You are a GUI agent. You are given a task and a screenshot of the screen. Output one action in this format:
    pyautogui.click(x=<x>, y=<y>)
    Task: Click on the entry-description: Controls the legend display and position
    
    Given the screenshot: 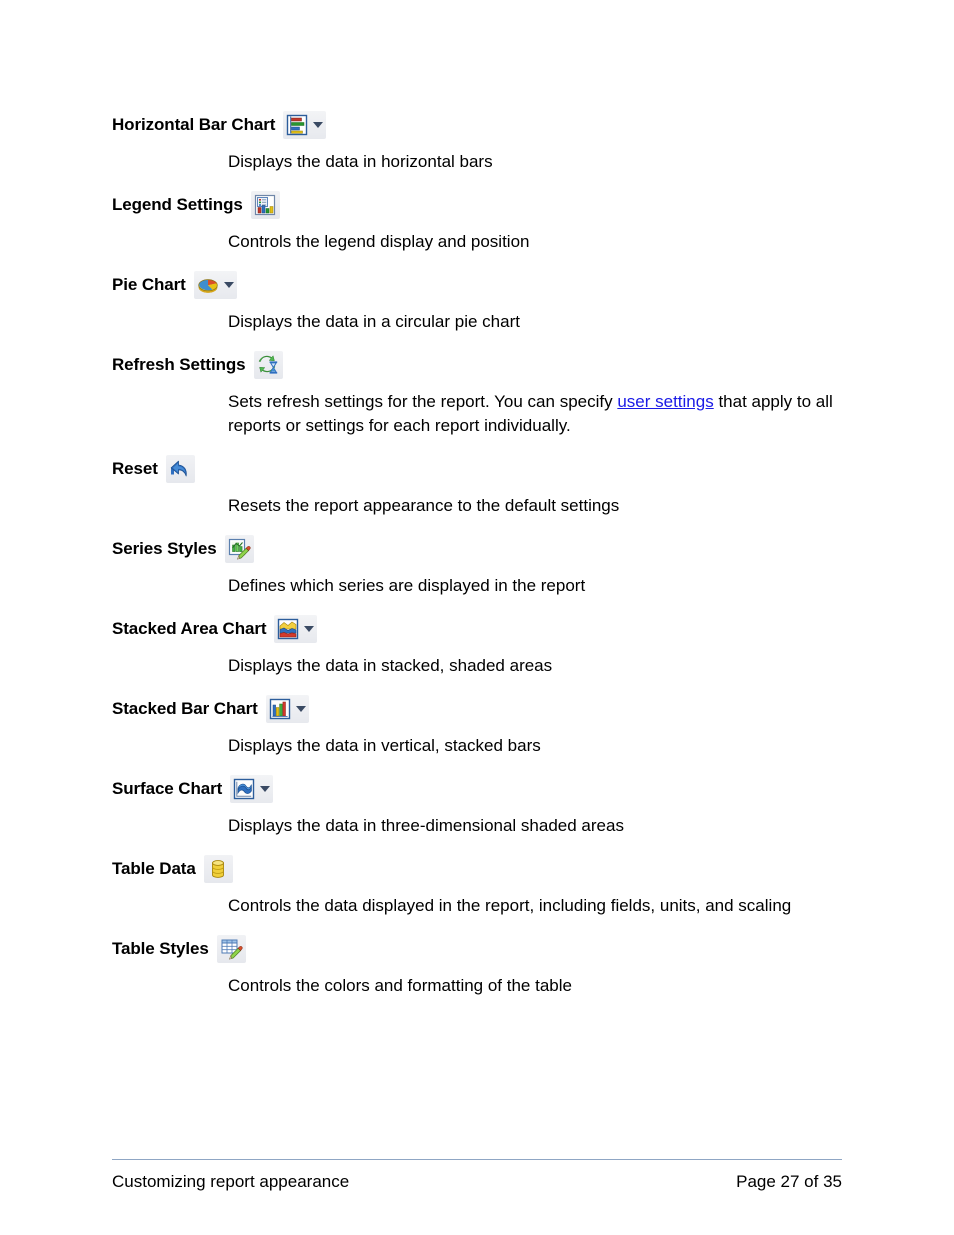 What is the action you would take?
    pyautogui.click(x=379, y=241)
    